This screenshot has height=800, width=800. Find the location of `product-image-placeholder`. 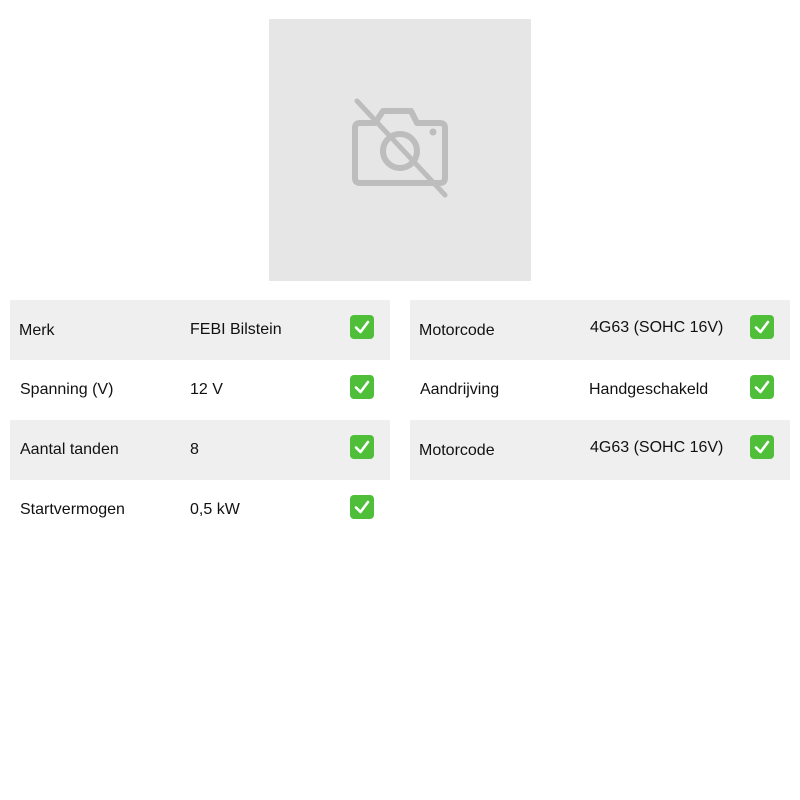

product-image-placeholder is located at coordinates (400, 150).